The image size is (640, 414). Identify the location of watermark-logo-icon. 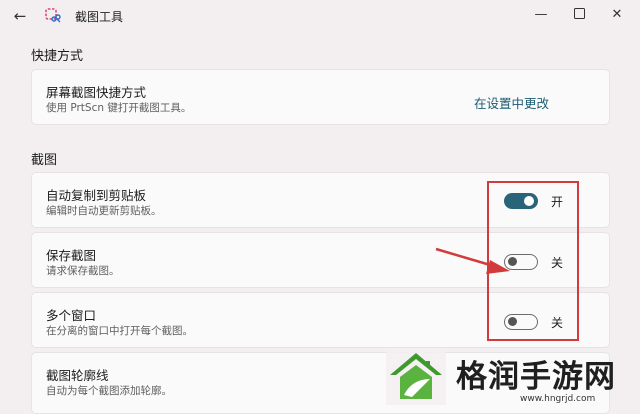
(416, 377).